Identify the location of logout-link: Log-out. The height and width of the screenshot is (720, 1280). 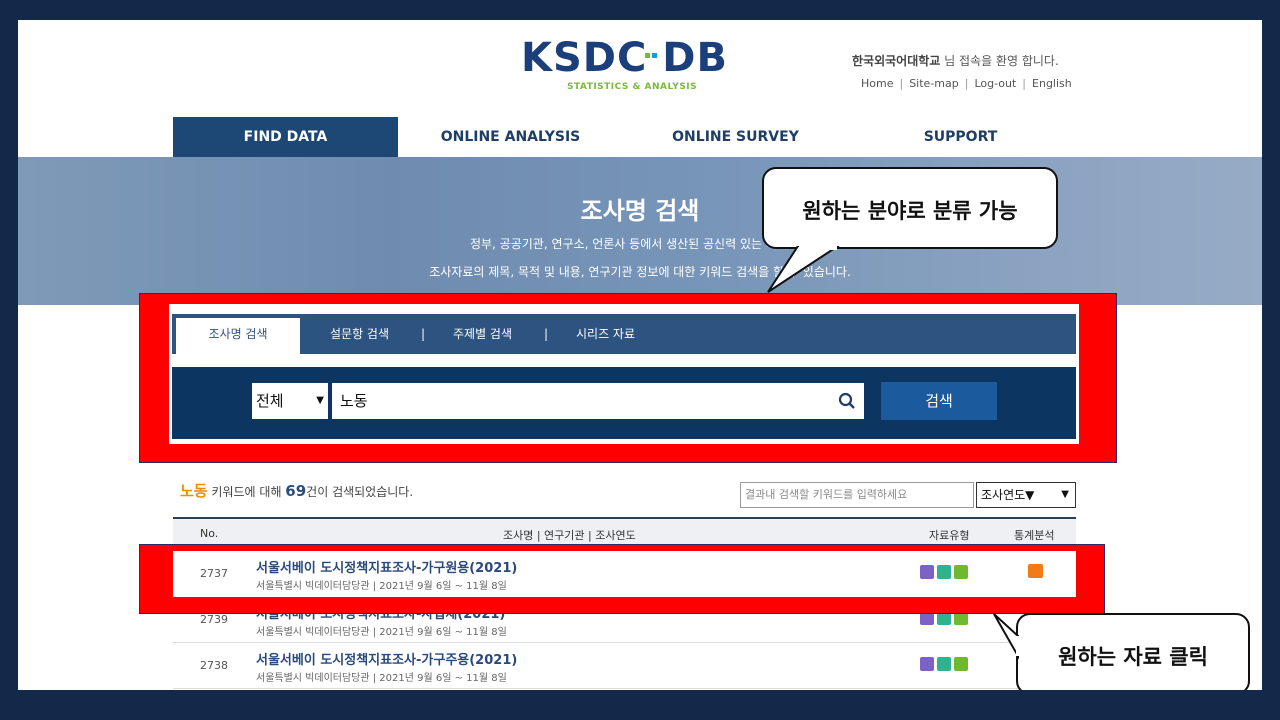
(995, 83).